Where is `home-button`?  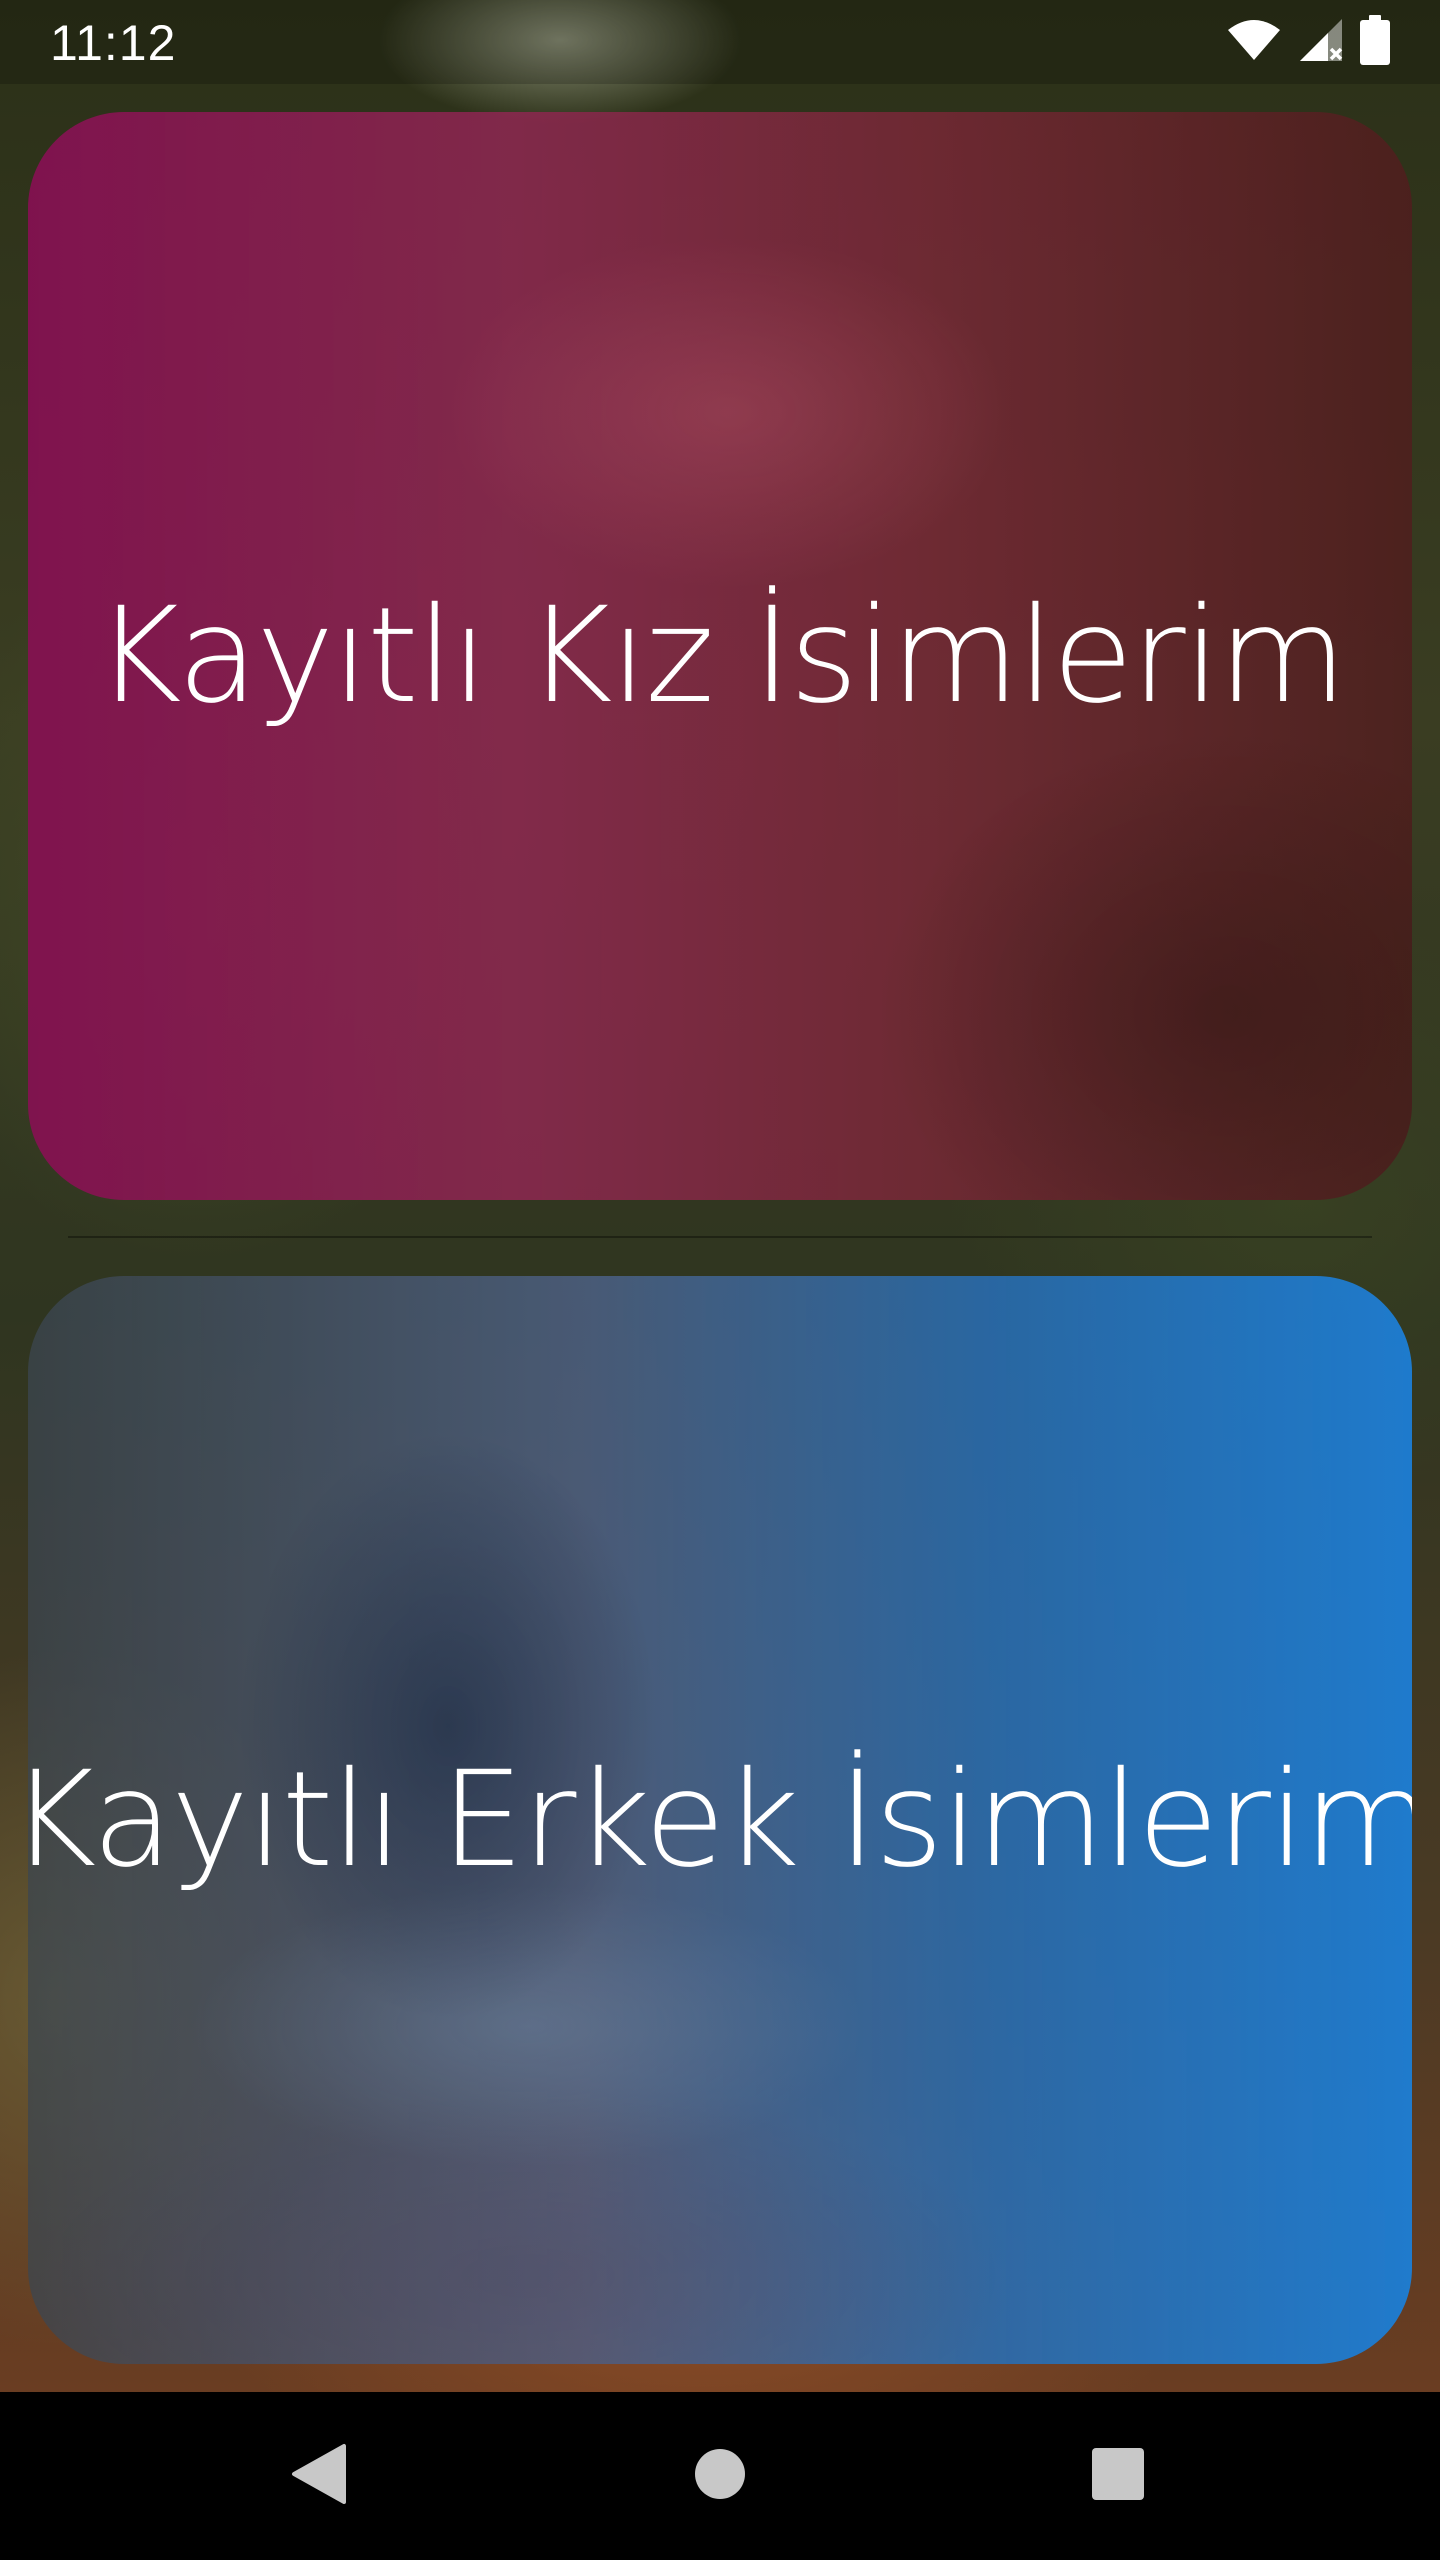 home-button is located at coordinates (720, 2476).